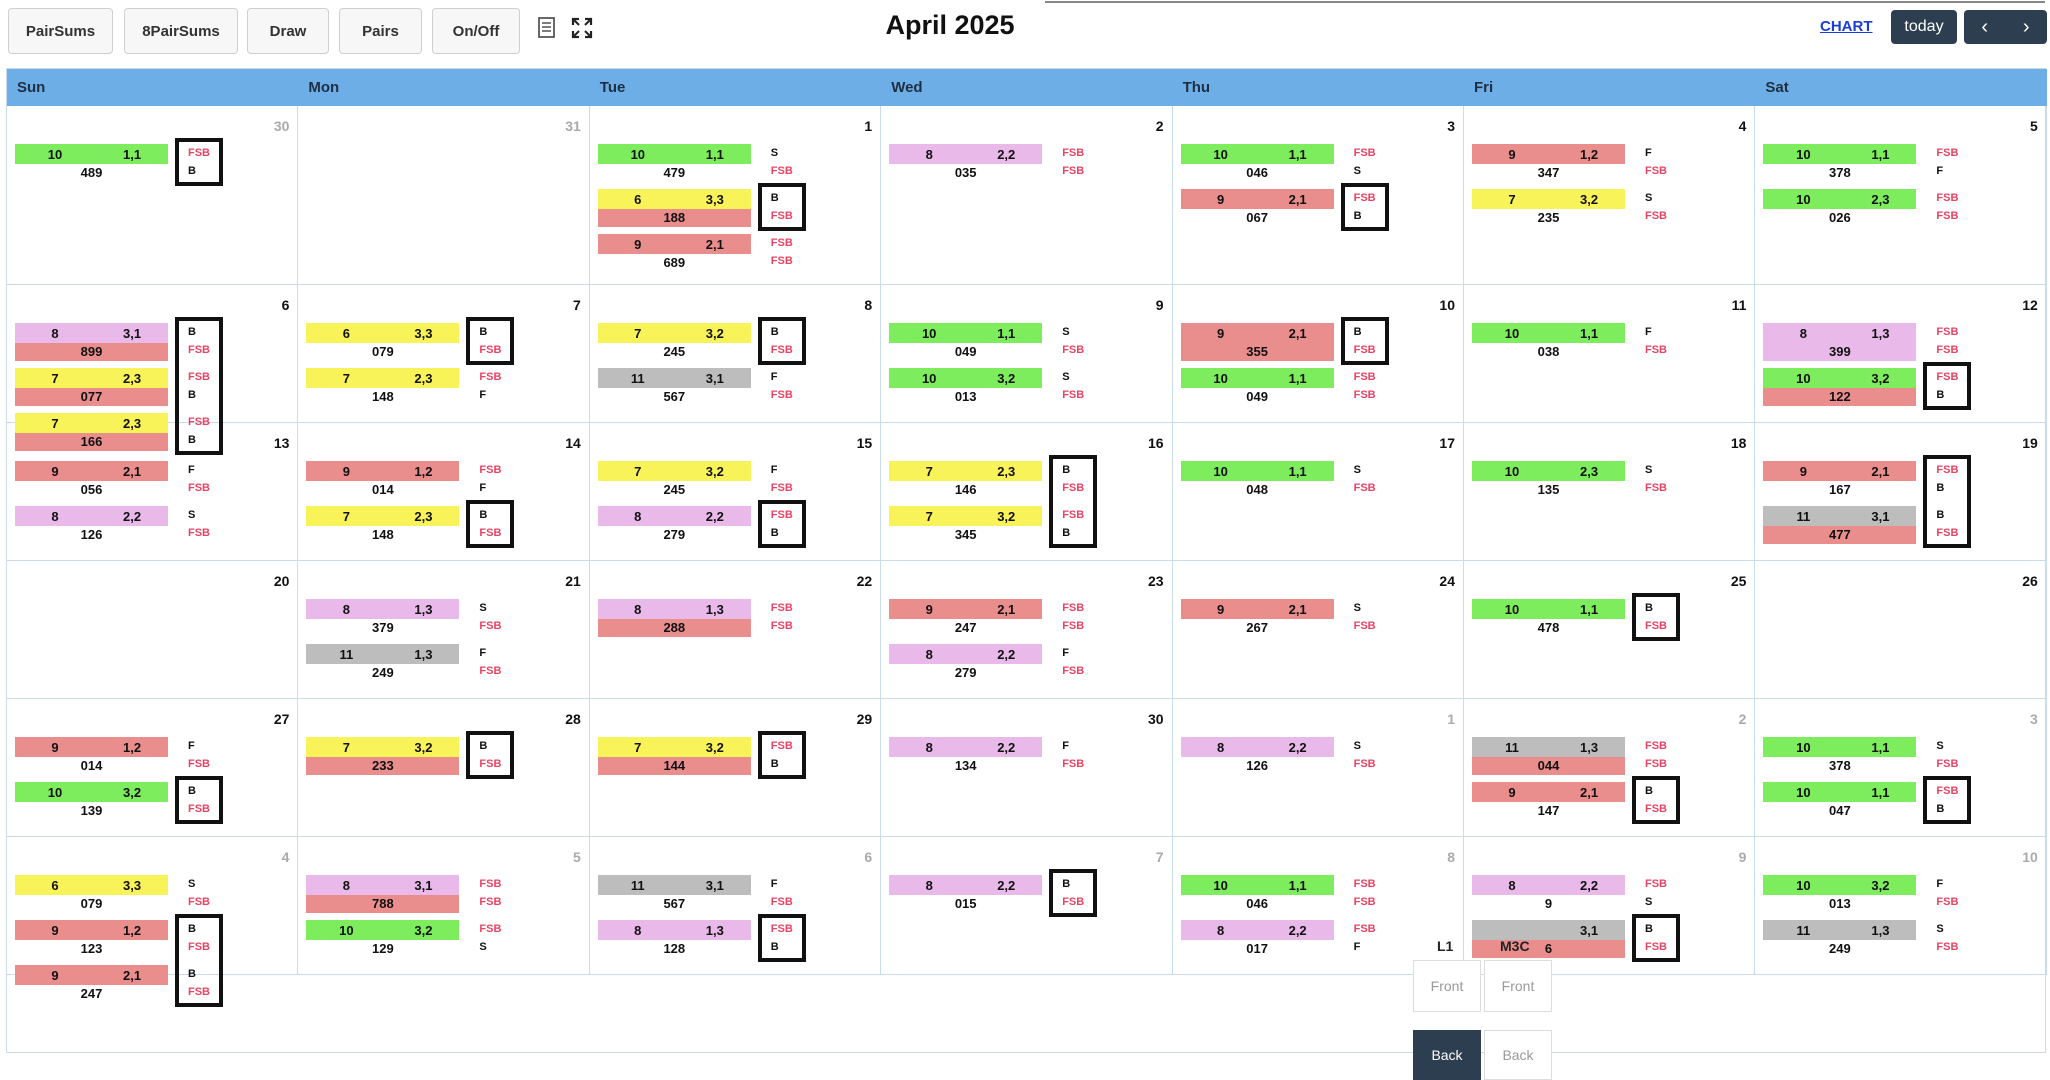 Image resolution: width=2050 pixels, height=1080 pixels. What do you see at coordinates (1318, 906) in the screenshot?
I see `day-cell: 8 10 1,1 046 FSB FSB 8 2,2 017 FSB F` at bounding box center [1318, 906].